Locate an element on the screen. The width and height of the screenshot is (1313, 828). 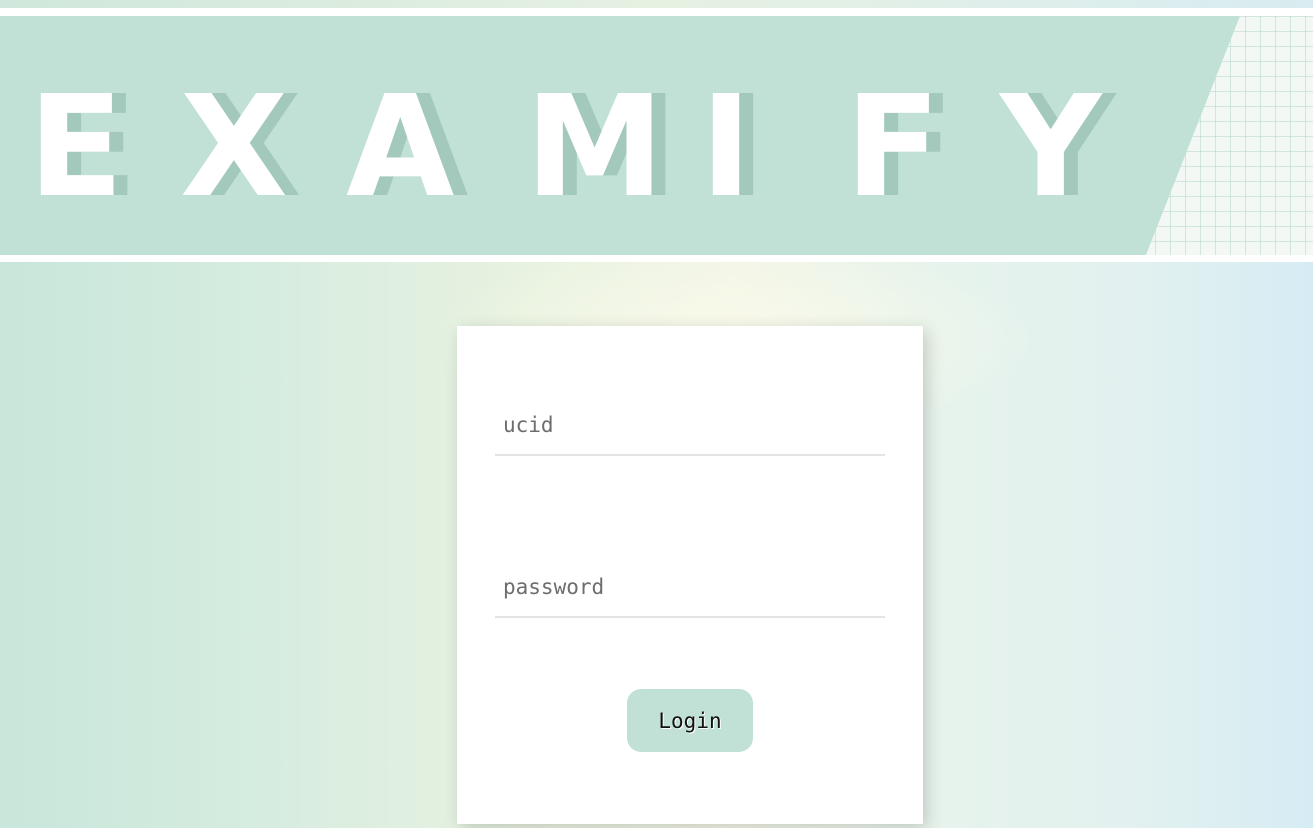
password-input is located at coordinates (690, 588).